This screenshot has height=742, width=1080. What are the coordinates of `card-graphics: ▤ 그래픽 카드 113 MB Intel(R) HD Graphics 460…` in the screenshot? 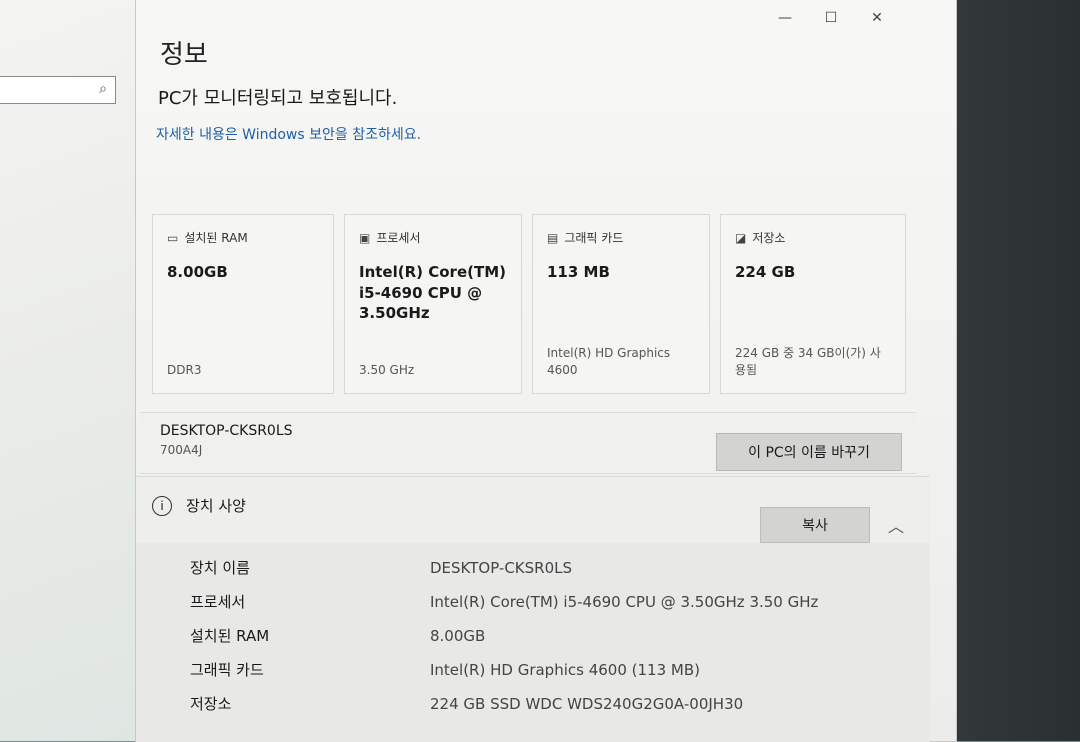 It's located at (621, 304).